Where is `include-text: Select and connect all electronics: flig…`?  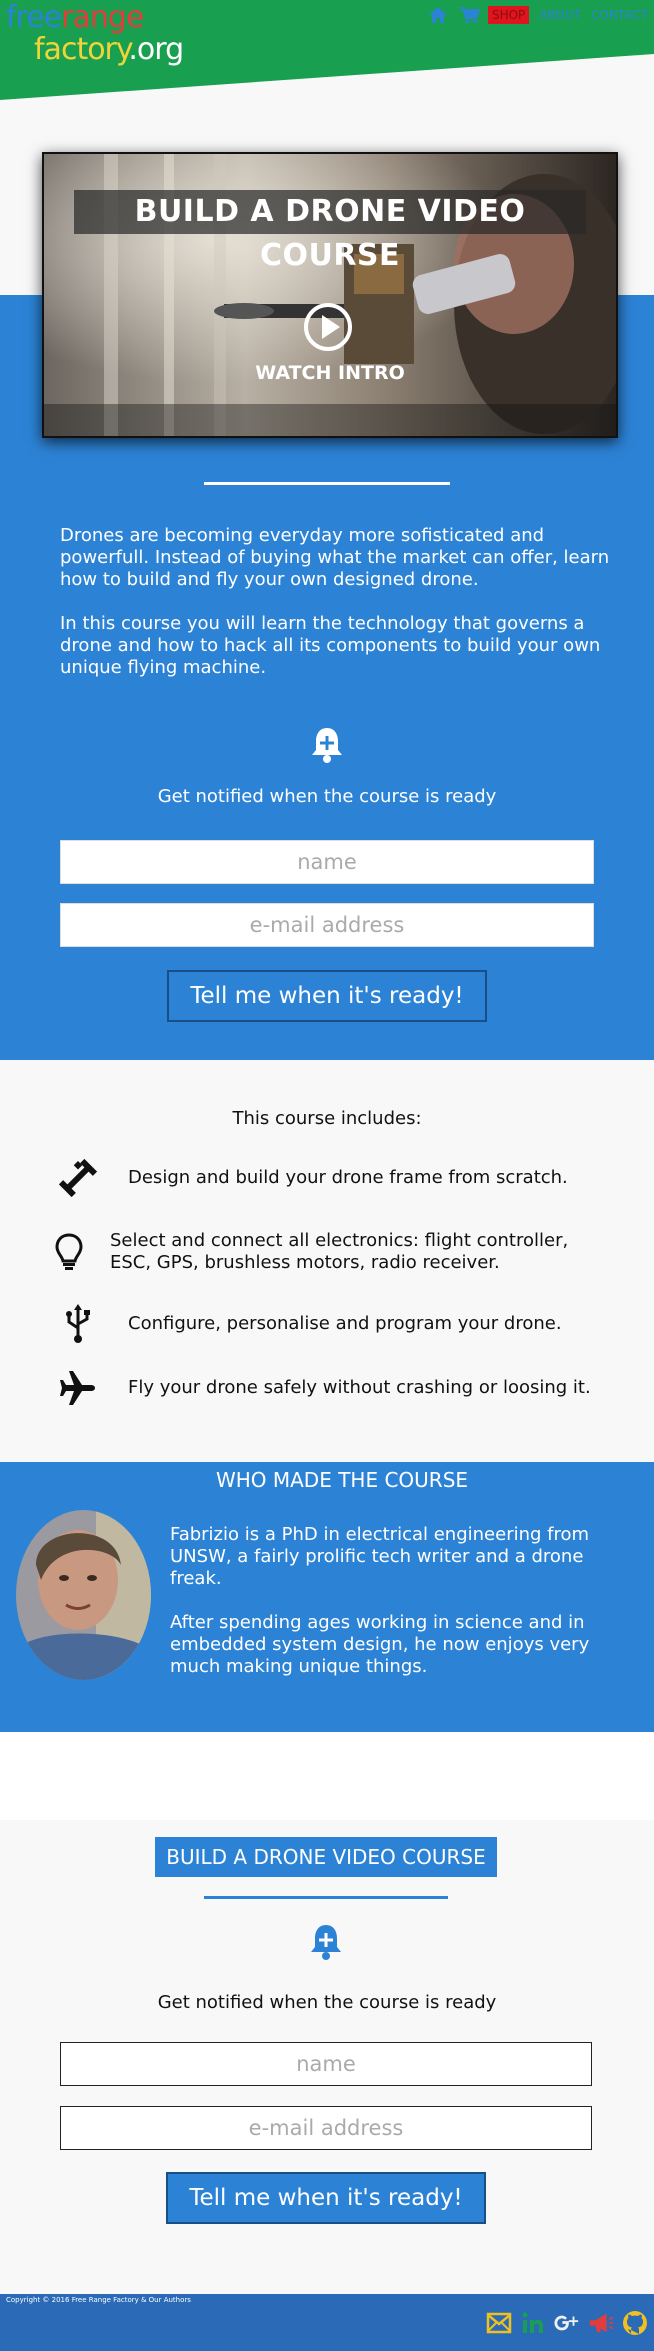 include-text: Select and connect all electronics: flig… is located at coordinates (339, 1251).